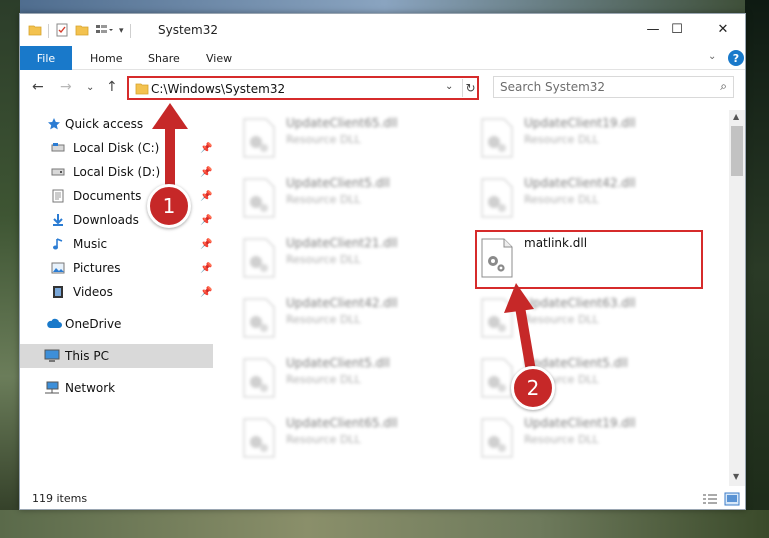 The image size is (769, 538). I want to click on sidebar-item-label: This PC, so click(87, 356).